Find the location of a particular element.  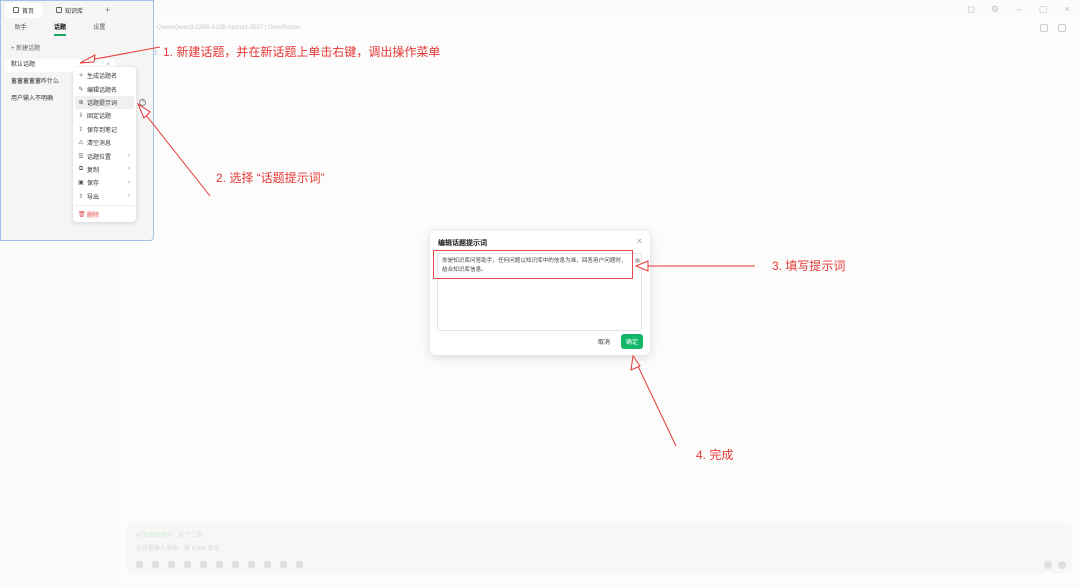

cancel-button: 取消 is located at coordinates (604, 341).